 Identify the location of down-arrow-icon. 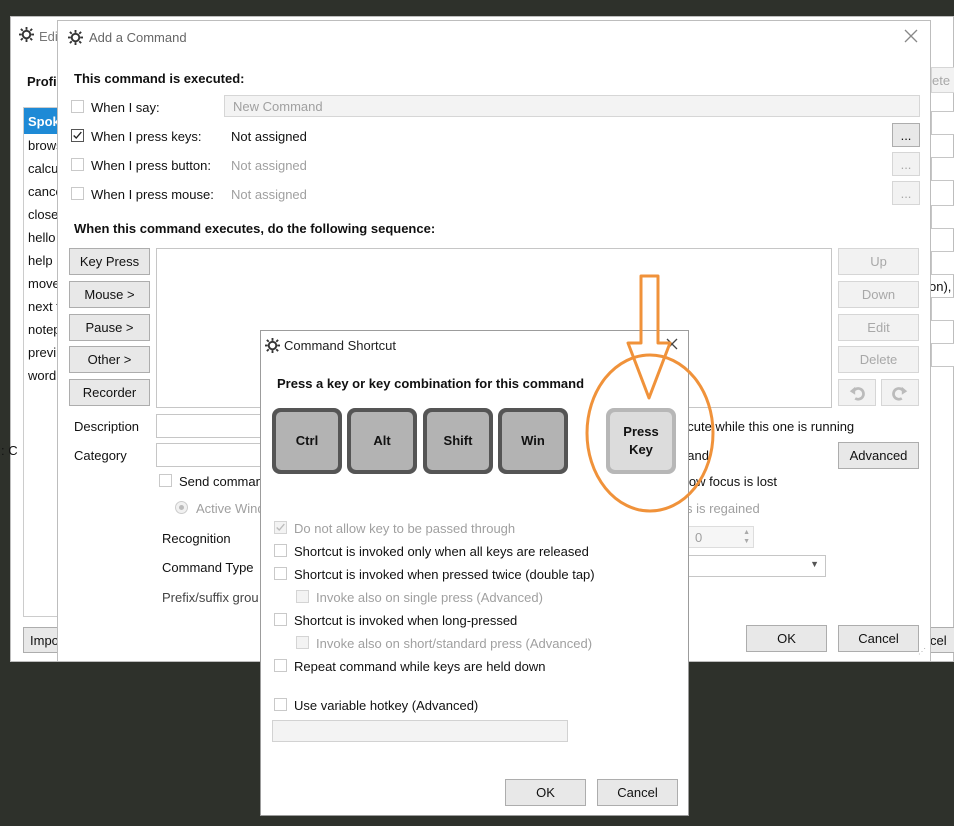
(649, 337).